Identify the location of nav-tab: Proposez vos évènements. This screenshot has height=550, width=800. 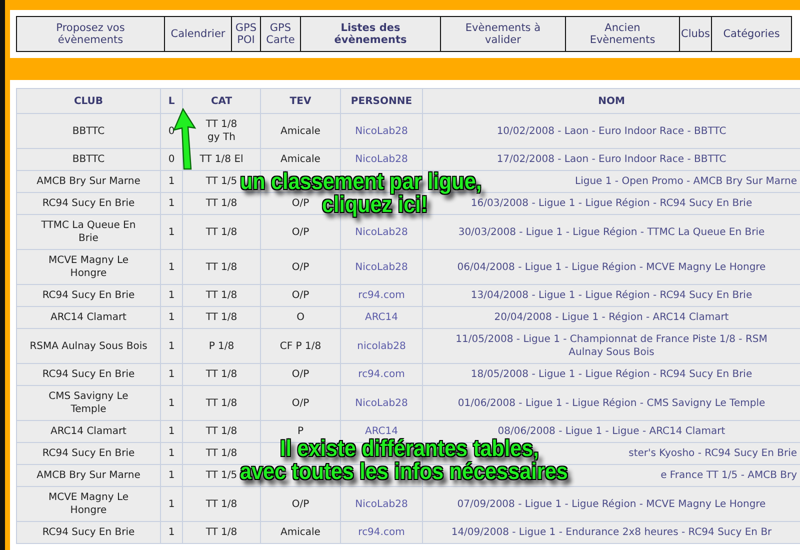
(90, 34).